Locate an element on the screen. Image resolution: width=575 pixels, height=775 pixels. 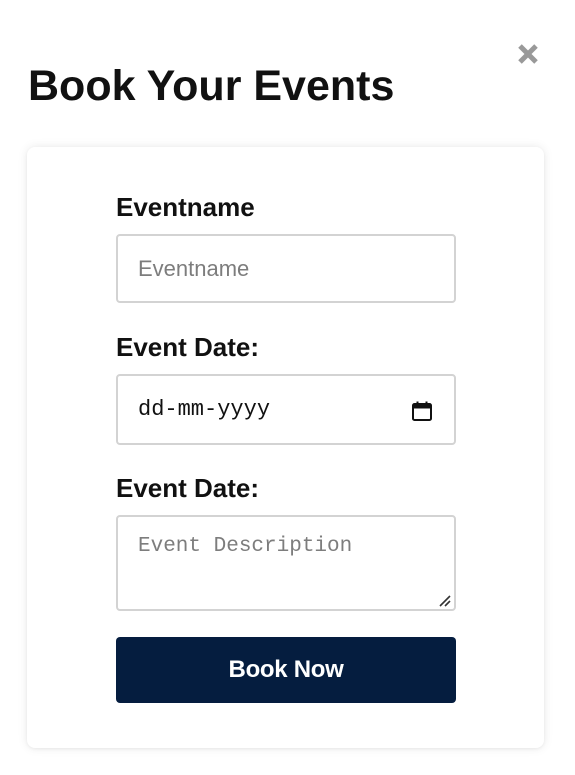
event-date-label: Event Date: is located at coordinates (188, 347).